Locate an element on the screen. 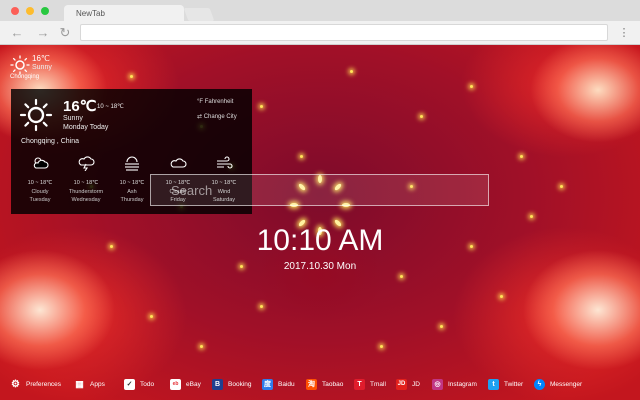  current-day: Monday Today is located at coordinates (86, 127).